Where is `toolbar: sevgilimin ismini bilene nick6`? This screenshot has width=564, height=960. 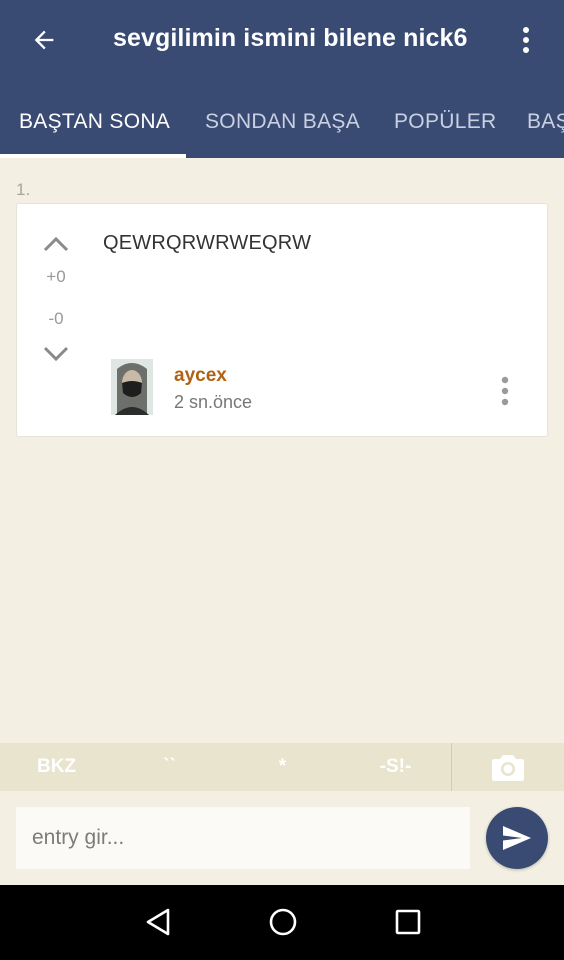
toolbar: sevgilimin ismini bilene nick6 is located at coordinates (282, 40).